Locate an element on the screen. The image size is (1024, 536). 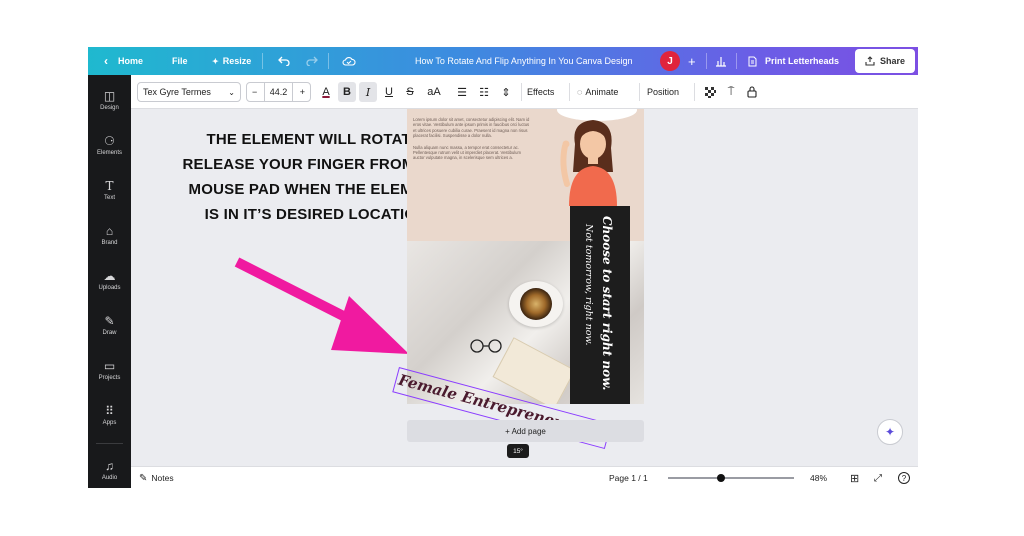
help-icon: ? is located at coordinates (904, 478).